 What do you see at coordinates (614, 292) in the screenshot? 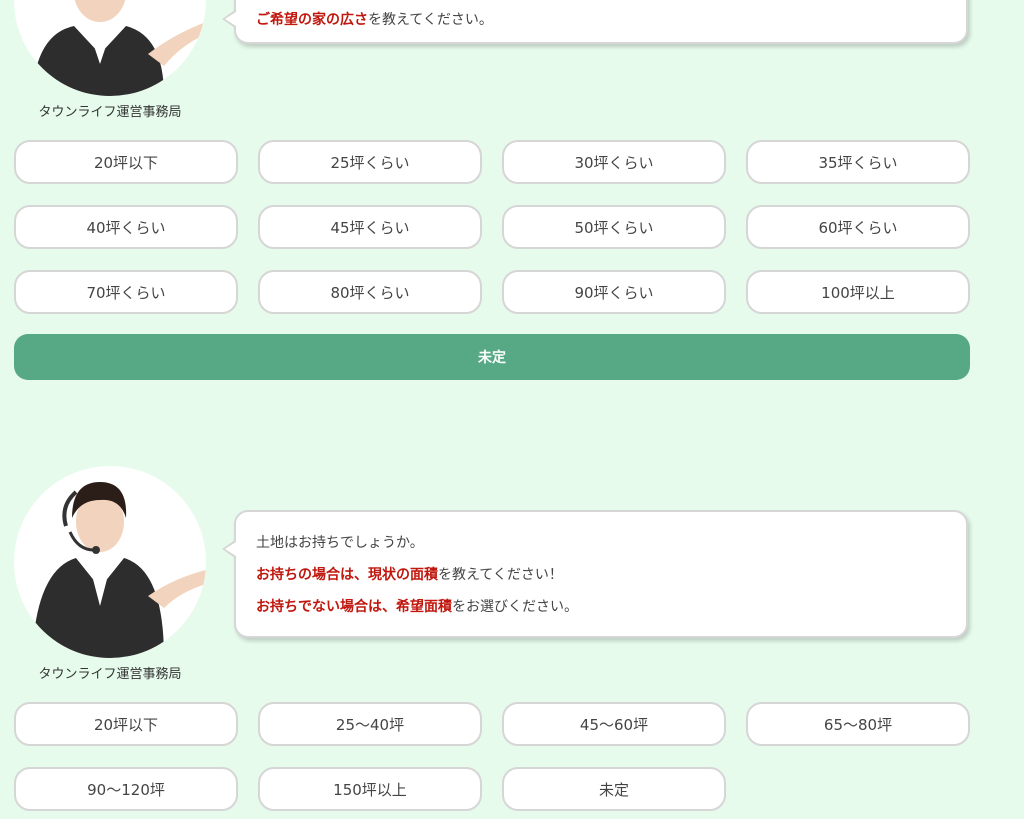
I see `option-button: 90坪くらい` at bounding box center [614, 292].